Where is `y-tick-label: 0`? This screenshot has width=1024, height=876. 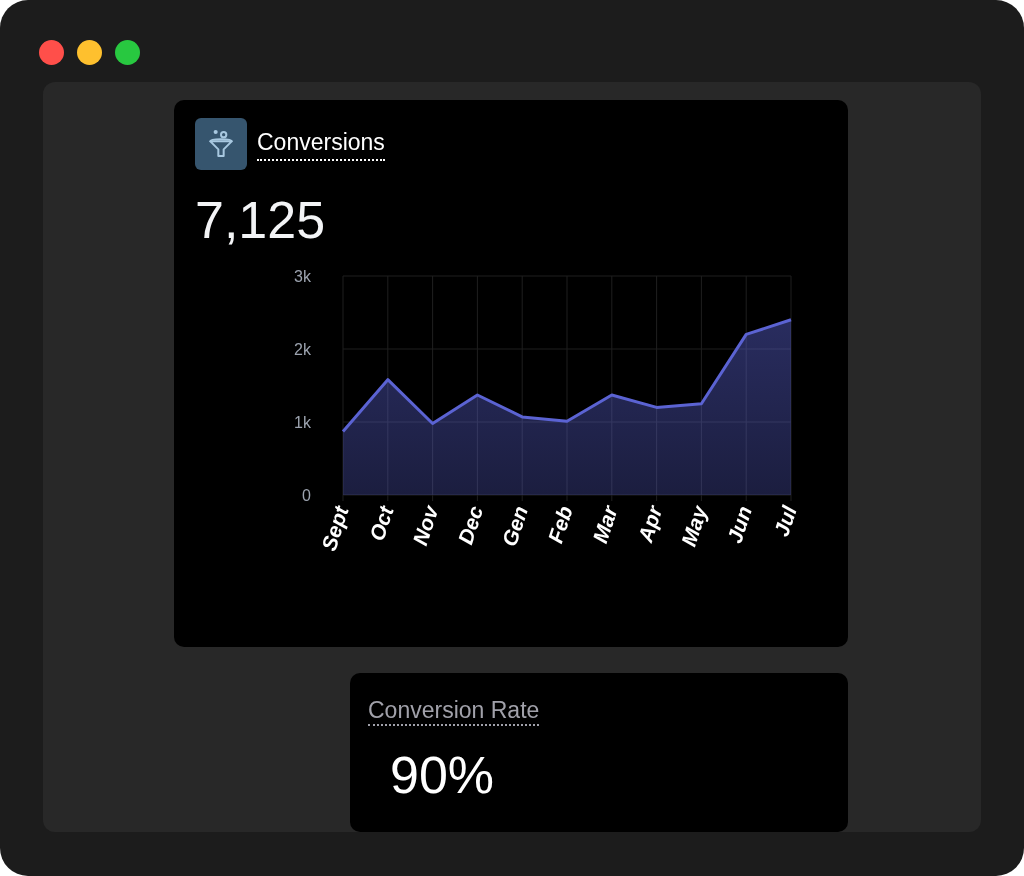 y-tick-label: 0 is located at coordinates (306, 495).